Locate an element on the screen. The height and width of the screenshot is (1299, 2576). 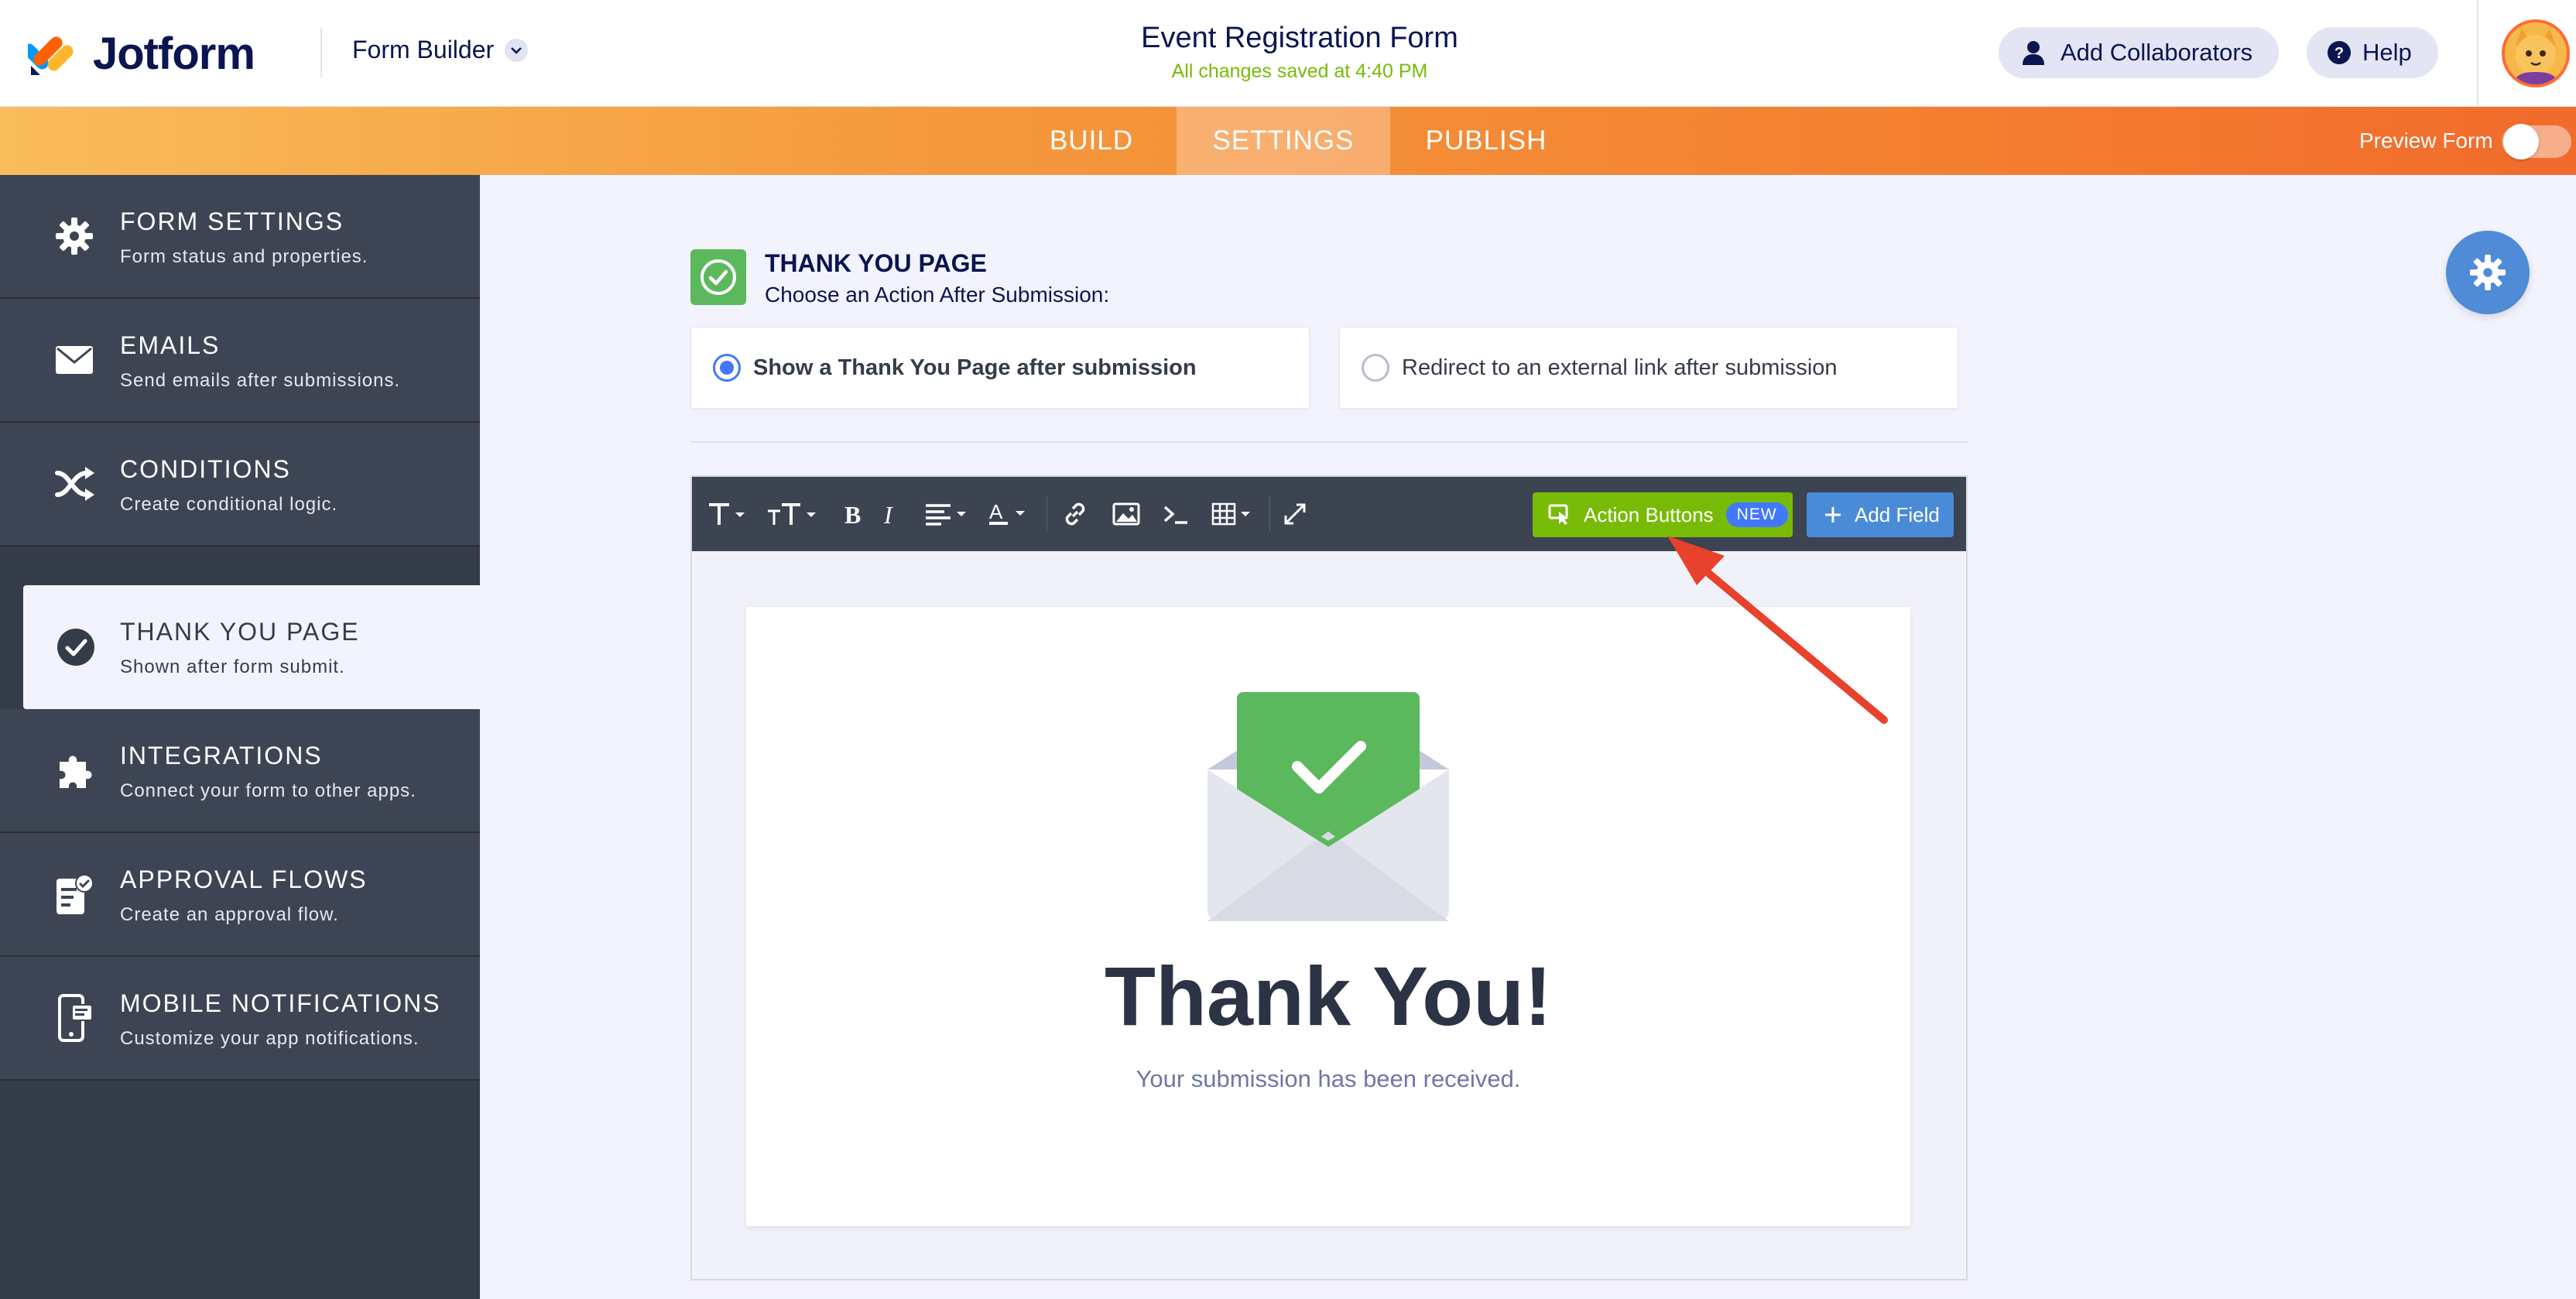
align-tool is located at coordinates (948, 514).